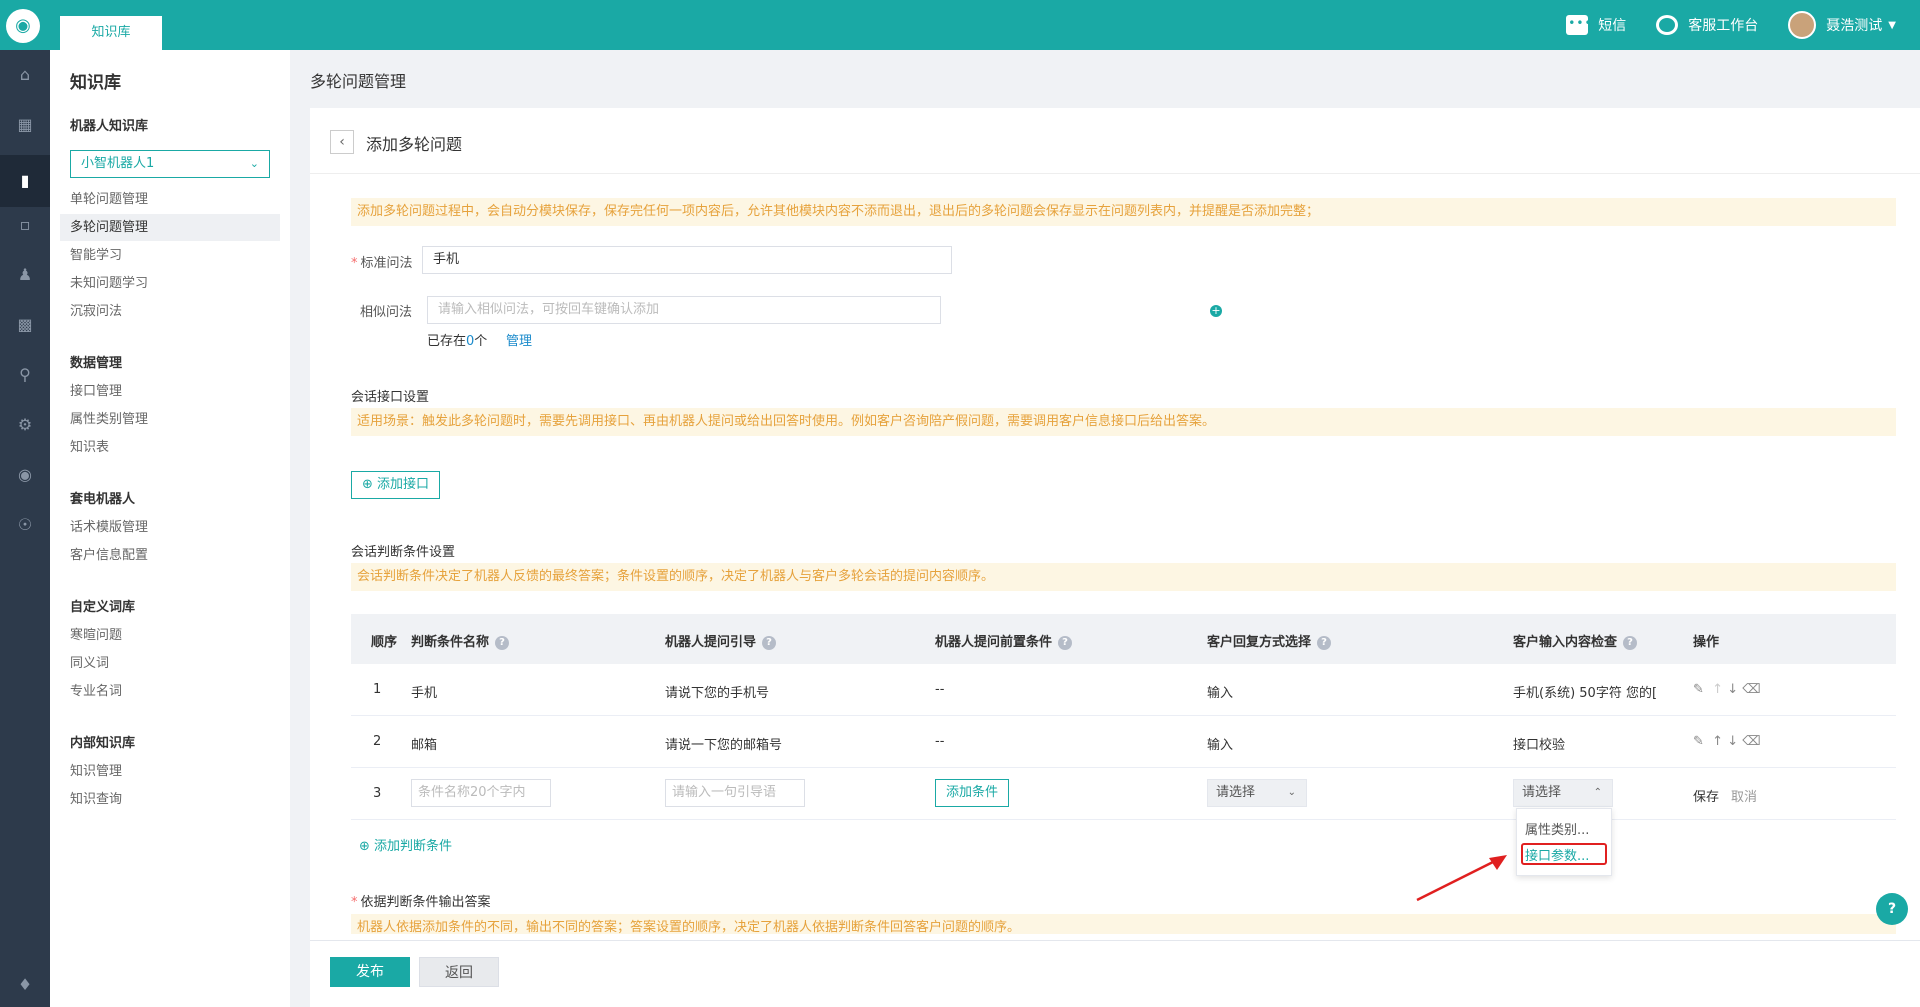 The height and width of the screenshot is (1007, 1920). I want to click on table-row: 2 邮箱 请说一下您的邮箱号 -- 输入 接口校验 ✎ ↑ ↓ ⌫, so click(1123, 742).